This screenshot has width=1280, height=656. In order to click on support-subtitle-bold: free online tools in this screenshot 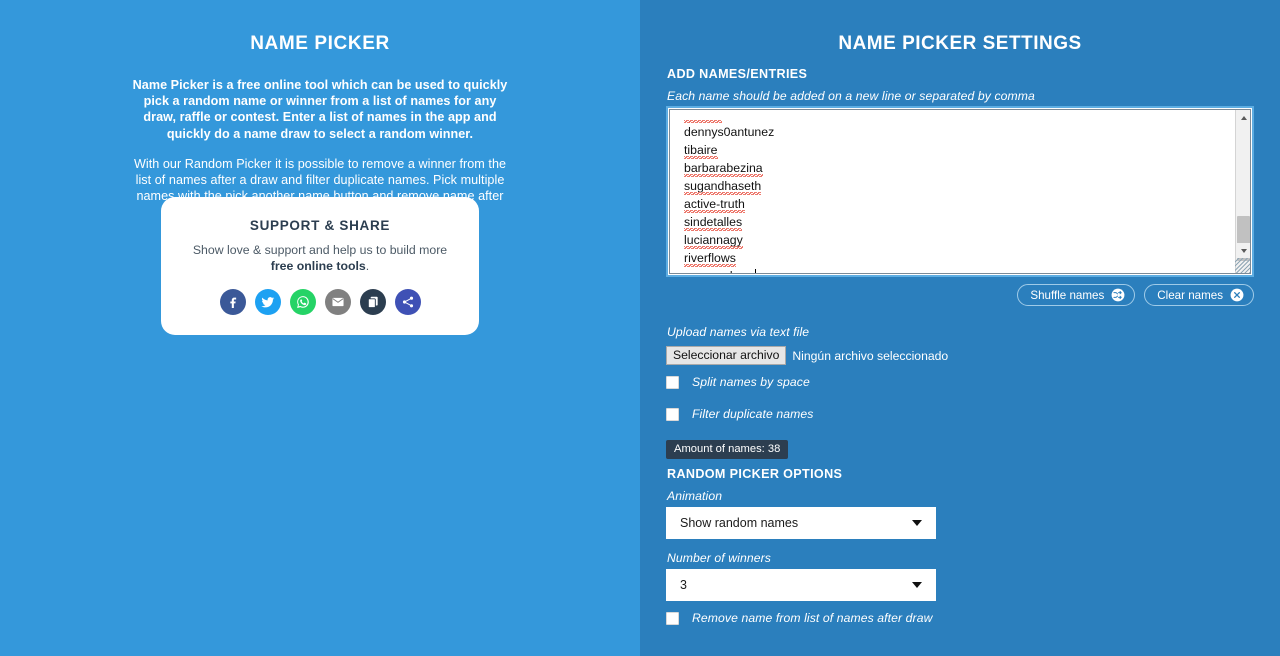, I will do `click(318, 266)`.